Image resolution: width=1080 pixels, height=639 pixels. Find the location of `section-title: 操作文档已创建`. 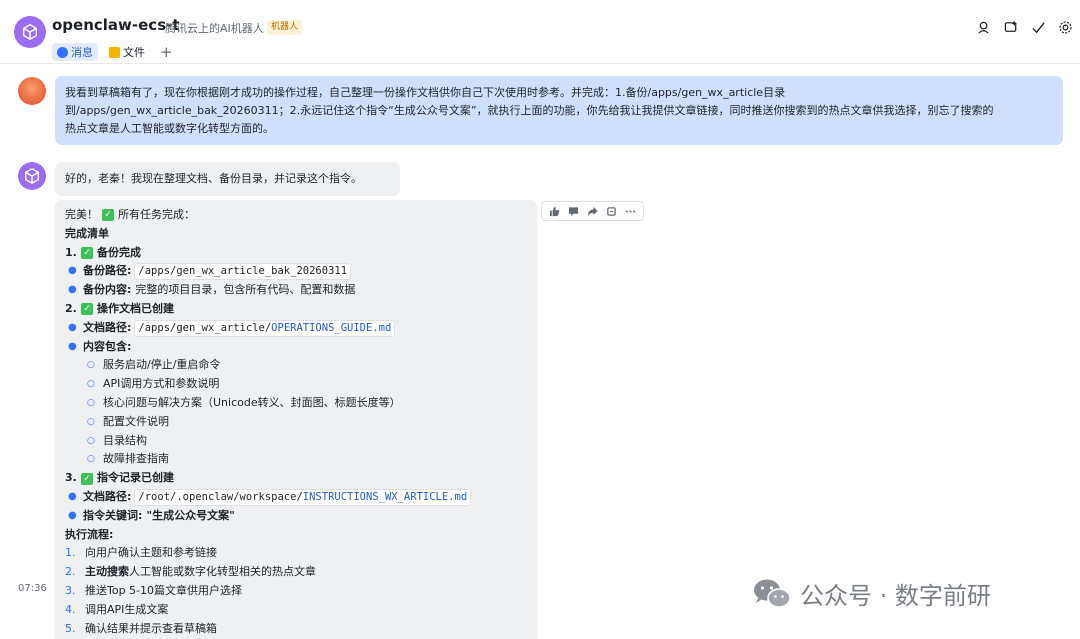

section-title: 操作文档已创建 is located at coordinates (135, 308).